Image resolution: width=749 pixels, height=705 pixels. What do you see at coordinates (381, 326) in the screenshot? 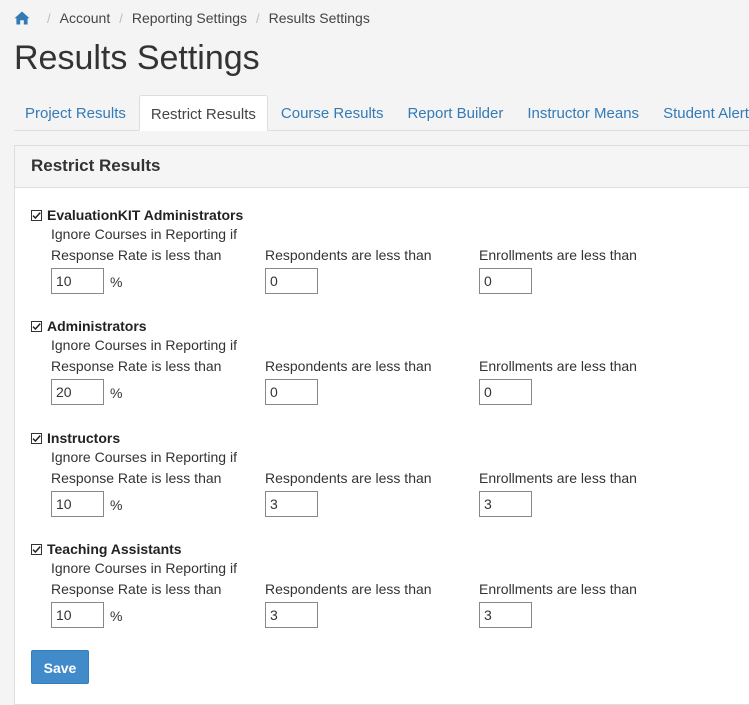
I see `role-row: Administrators` at bounding box center [381, 326].